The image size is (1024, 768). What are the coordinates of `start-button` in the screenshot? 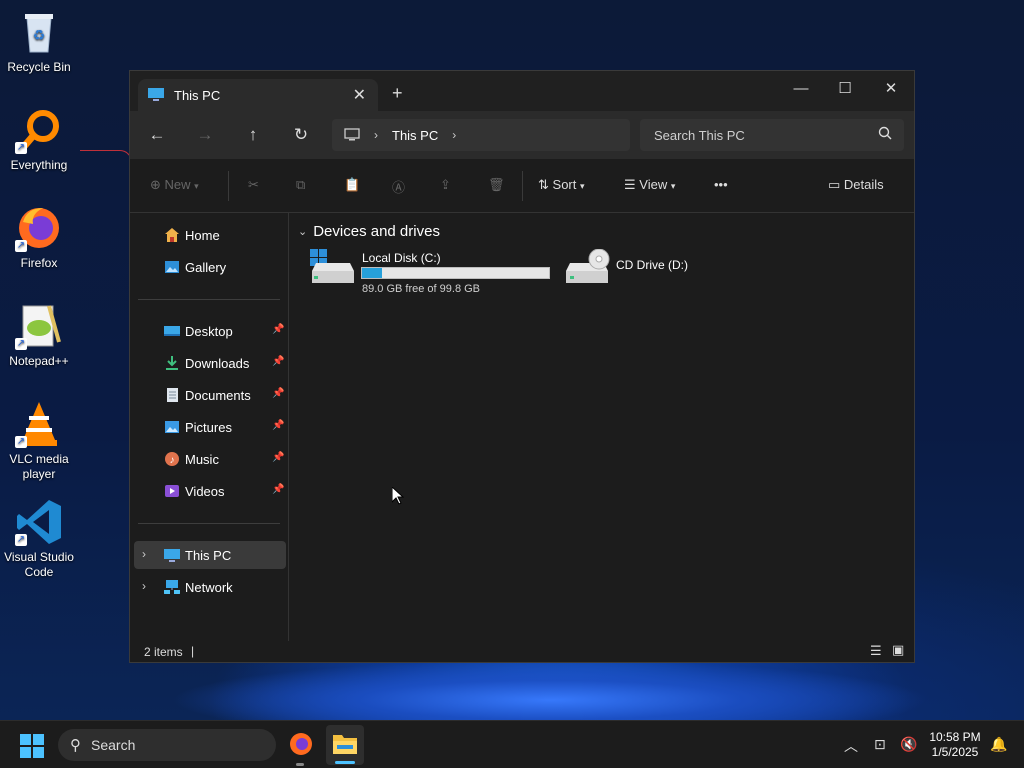 It's located at (32, 746).